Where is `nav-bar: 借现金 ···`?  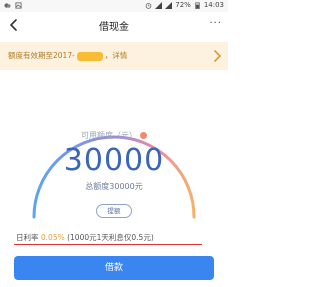 nav-bar: 借现金 ··· is located at coordinates (114, 25).